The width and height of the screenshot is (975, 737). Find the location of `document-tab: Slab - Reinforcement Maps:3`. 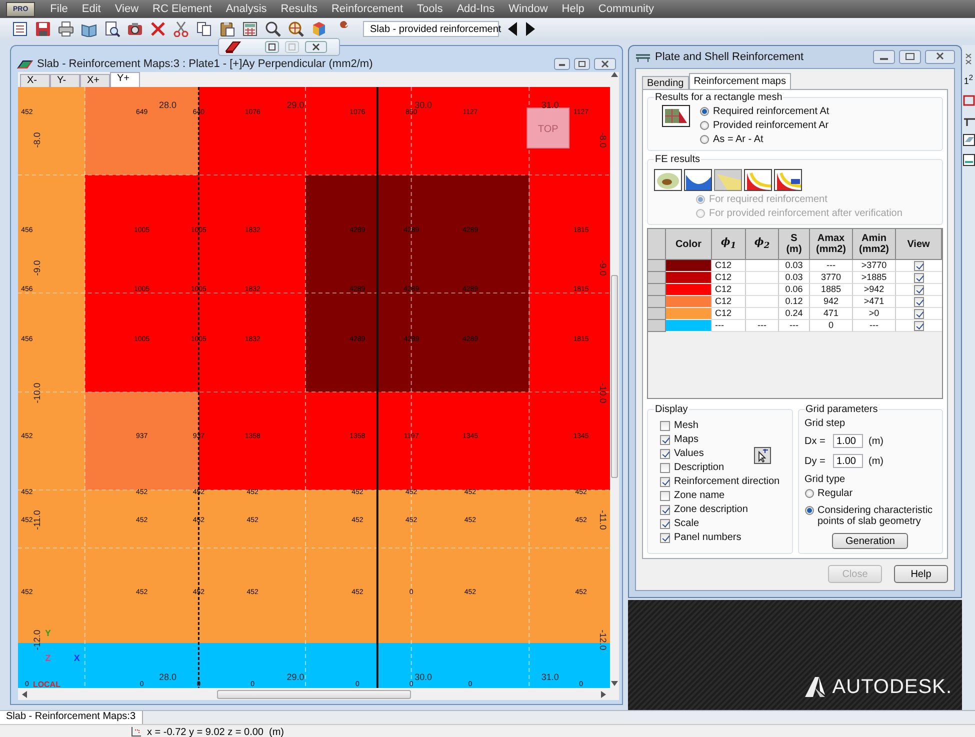

document-tab: Slab - Reinforcement Maps:3 is located at coordinates (71, 717).